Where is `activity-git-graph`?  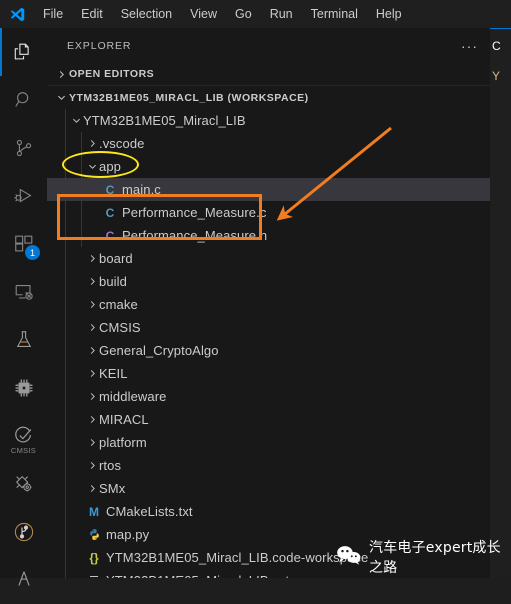 activity-git-graph is located at coordinates (23, 532).